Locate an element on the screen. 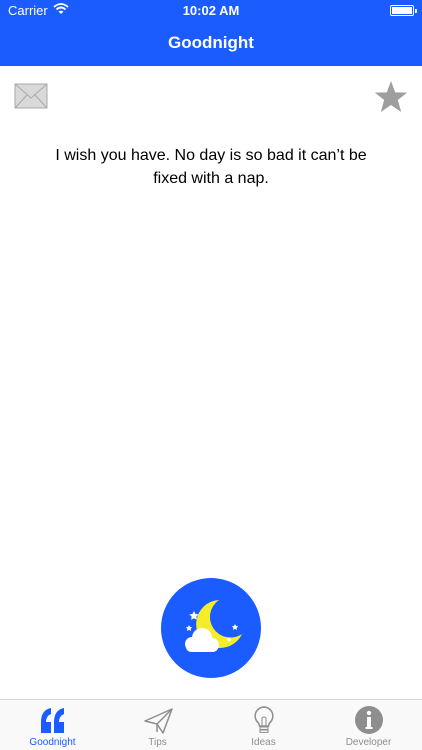 The image size is (422, 750). moon-button is located at coordinates (211, 628).